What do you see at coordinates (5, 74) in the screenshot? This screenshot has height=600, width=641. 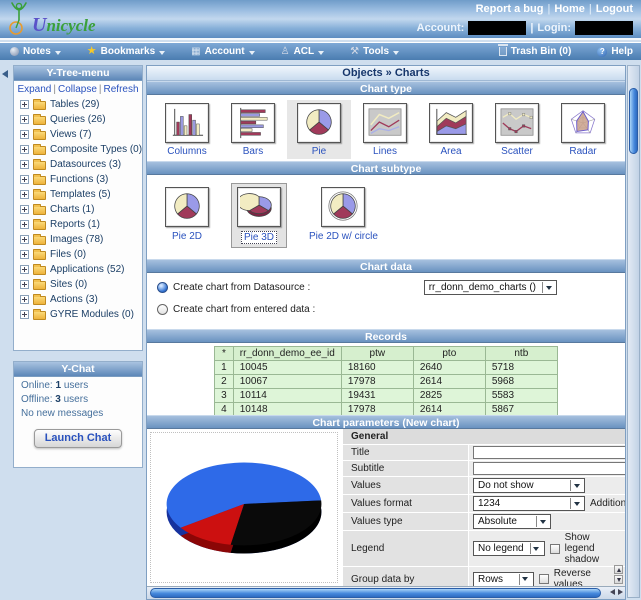 I see `sidebar-collapse-arrow` at bounding box center [5, 74].